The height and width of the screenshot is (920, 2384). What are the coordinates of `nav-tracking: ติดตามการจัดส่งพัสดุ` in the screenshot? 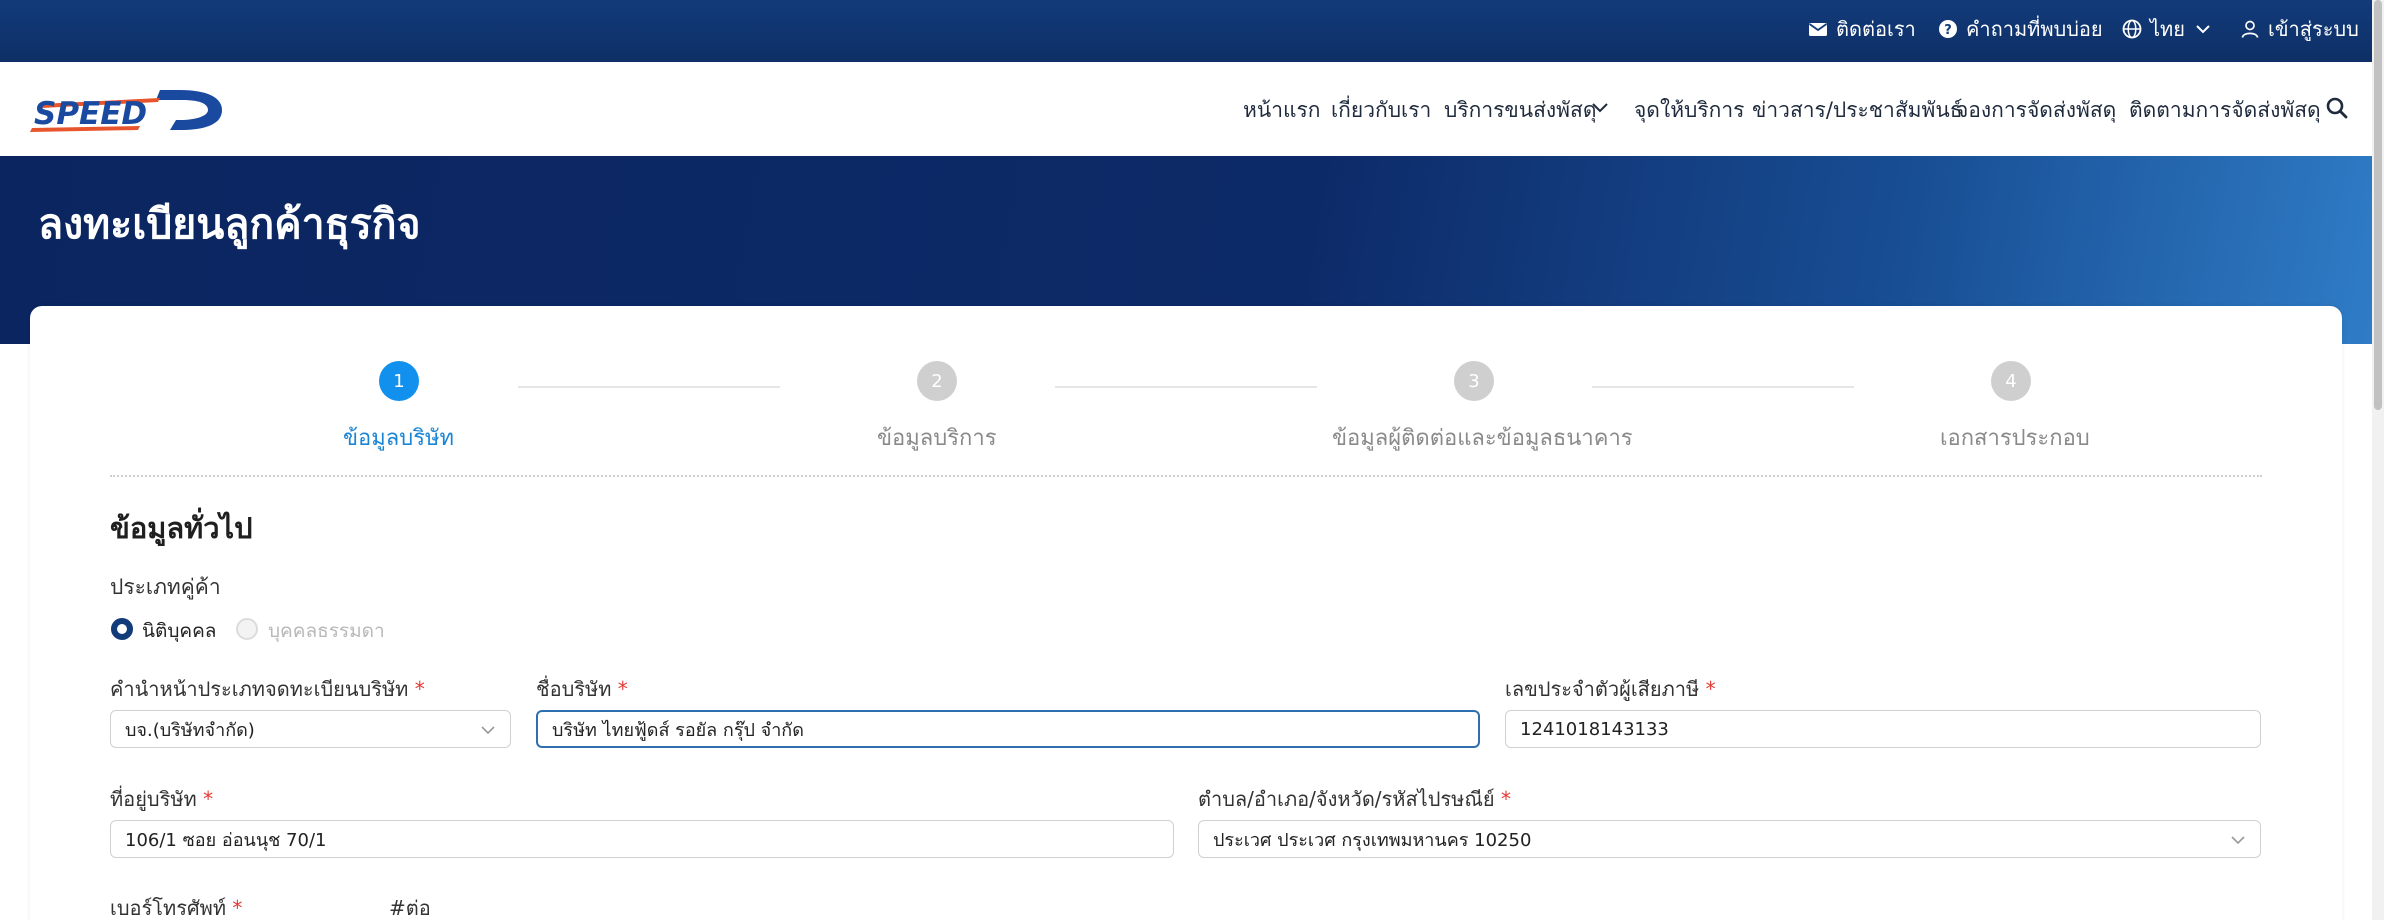 It's located at (2225, 110).